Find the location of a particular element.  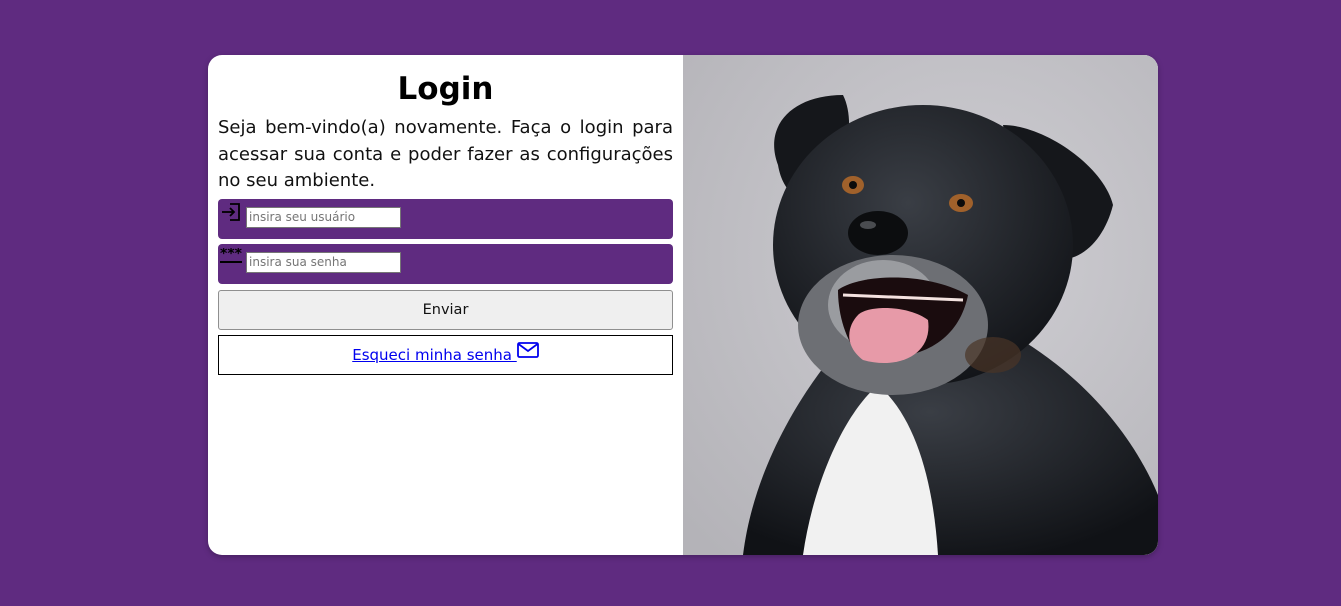

submit-button: Enviar is located at coordinates (445, 309).